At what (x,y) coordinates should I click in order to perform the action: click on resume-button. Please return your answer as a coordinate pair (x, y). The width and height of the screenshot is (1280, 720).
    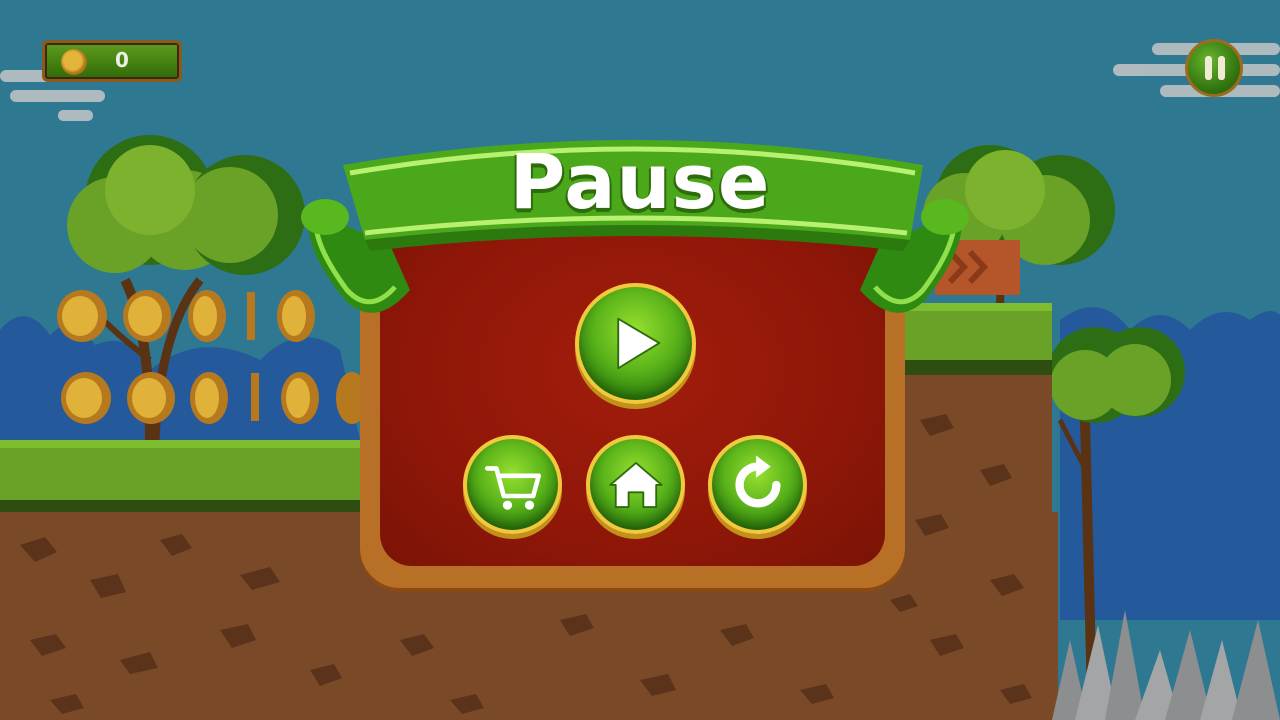
    Looking at the image, I should click on (635, 343).